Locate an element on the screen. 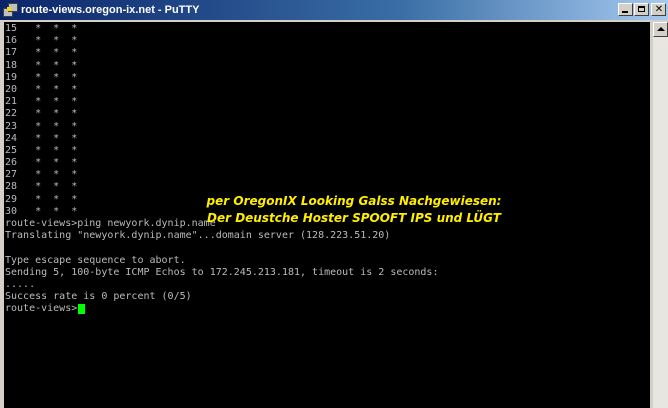 The width and height of the screenshot is (668, 408). close-icon: ✕ is located at coordinates (659, 9).